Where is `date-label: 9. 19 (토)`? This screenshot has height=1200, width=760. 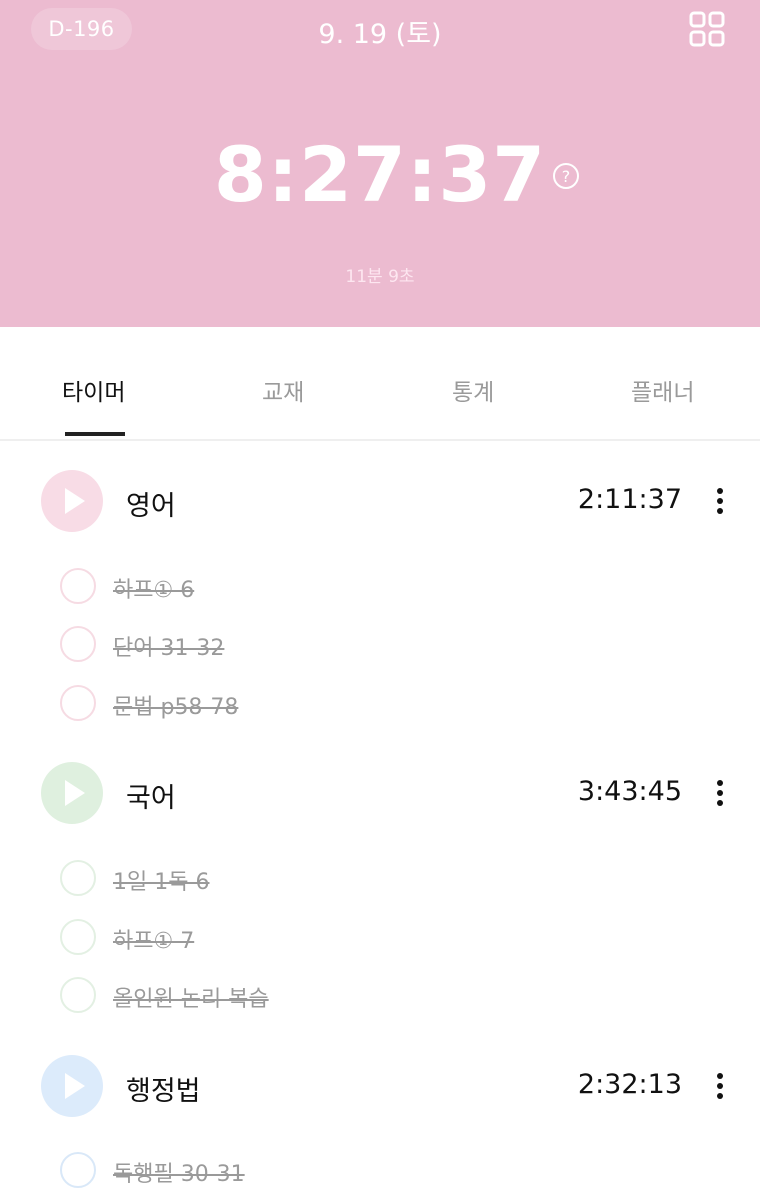 date-label: 9. 19 (토) is located at coordinates (380, 31).